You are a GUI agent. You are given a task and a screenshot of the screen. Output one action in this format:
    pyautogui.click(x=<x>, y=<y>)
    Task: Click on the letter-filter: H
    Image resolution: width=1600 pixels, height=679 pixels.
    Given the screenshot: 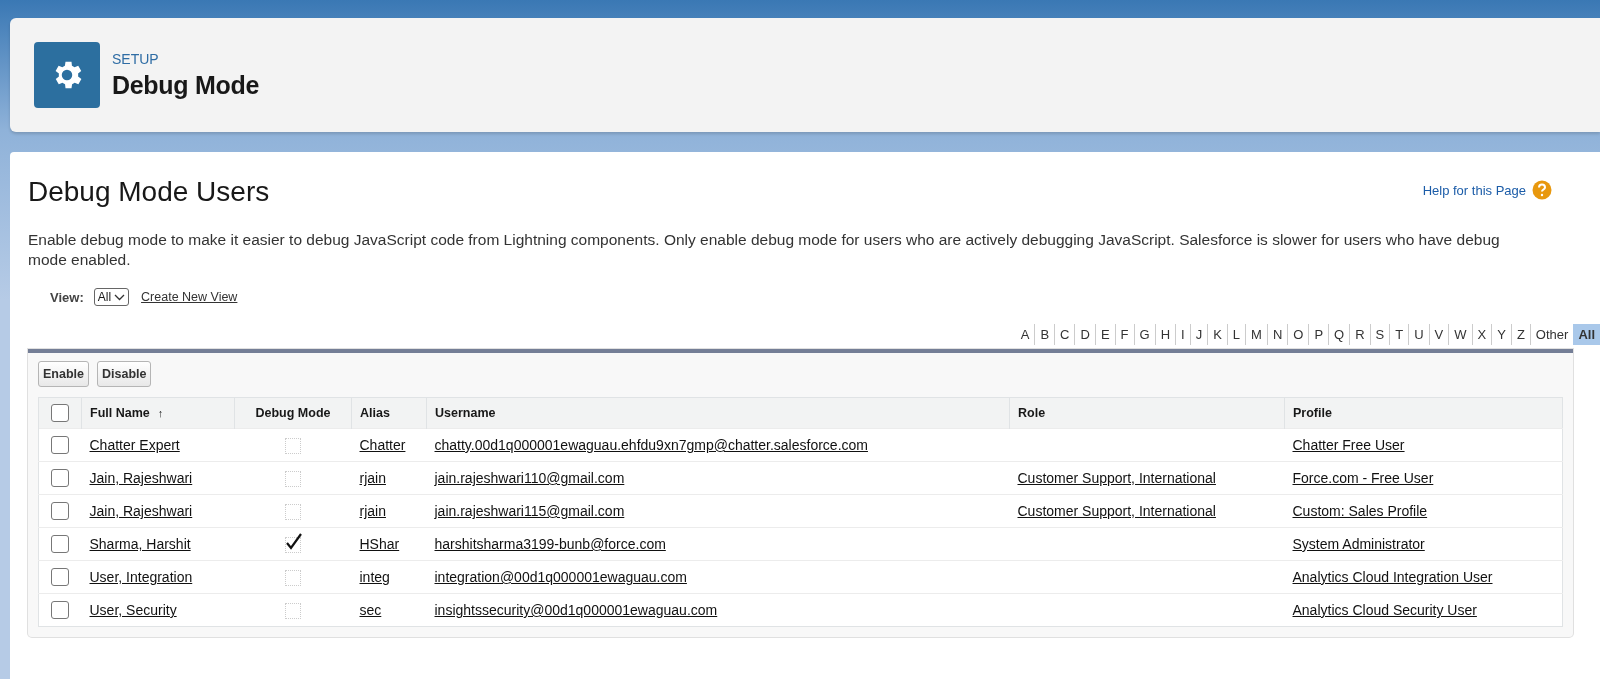 What is the action you would take?
    pyautogui.click(x=1164, y=334)
    